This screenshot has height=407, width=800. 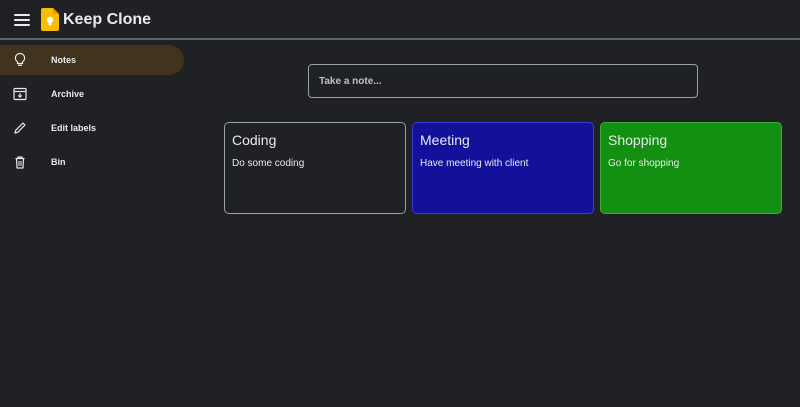 What do you see at coordinates (474, 163) in the screenshot?
I see `note-body: Have meeting with client` at bounding box center [474, 163].